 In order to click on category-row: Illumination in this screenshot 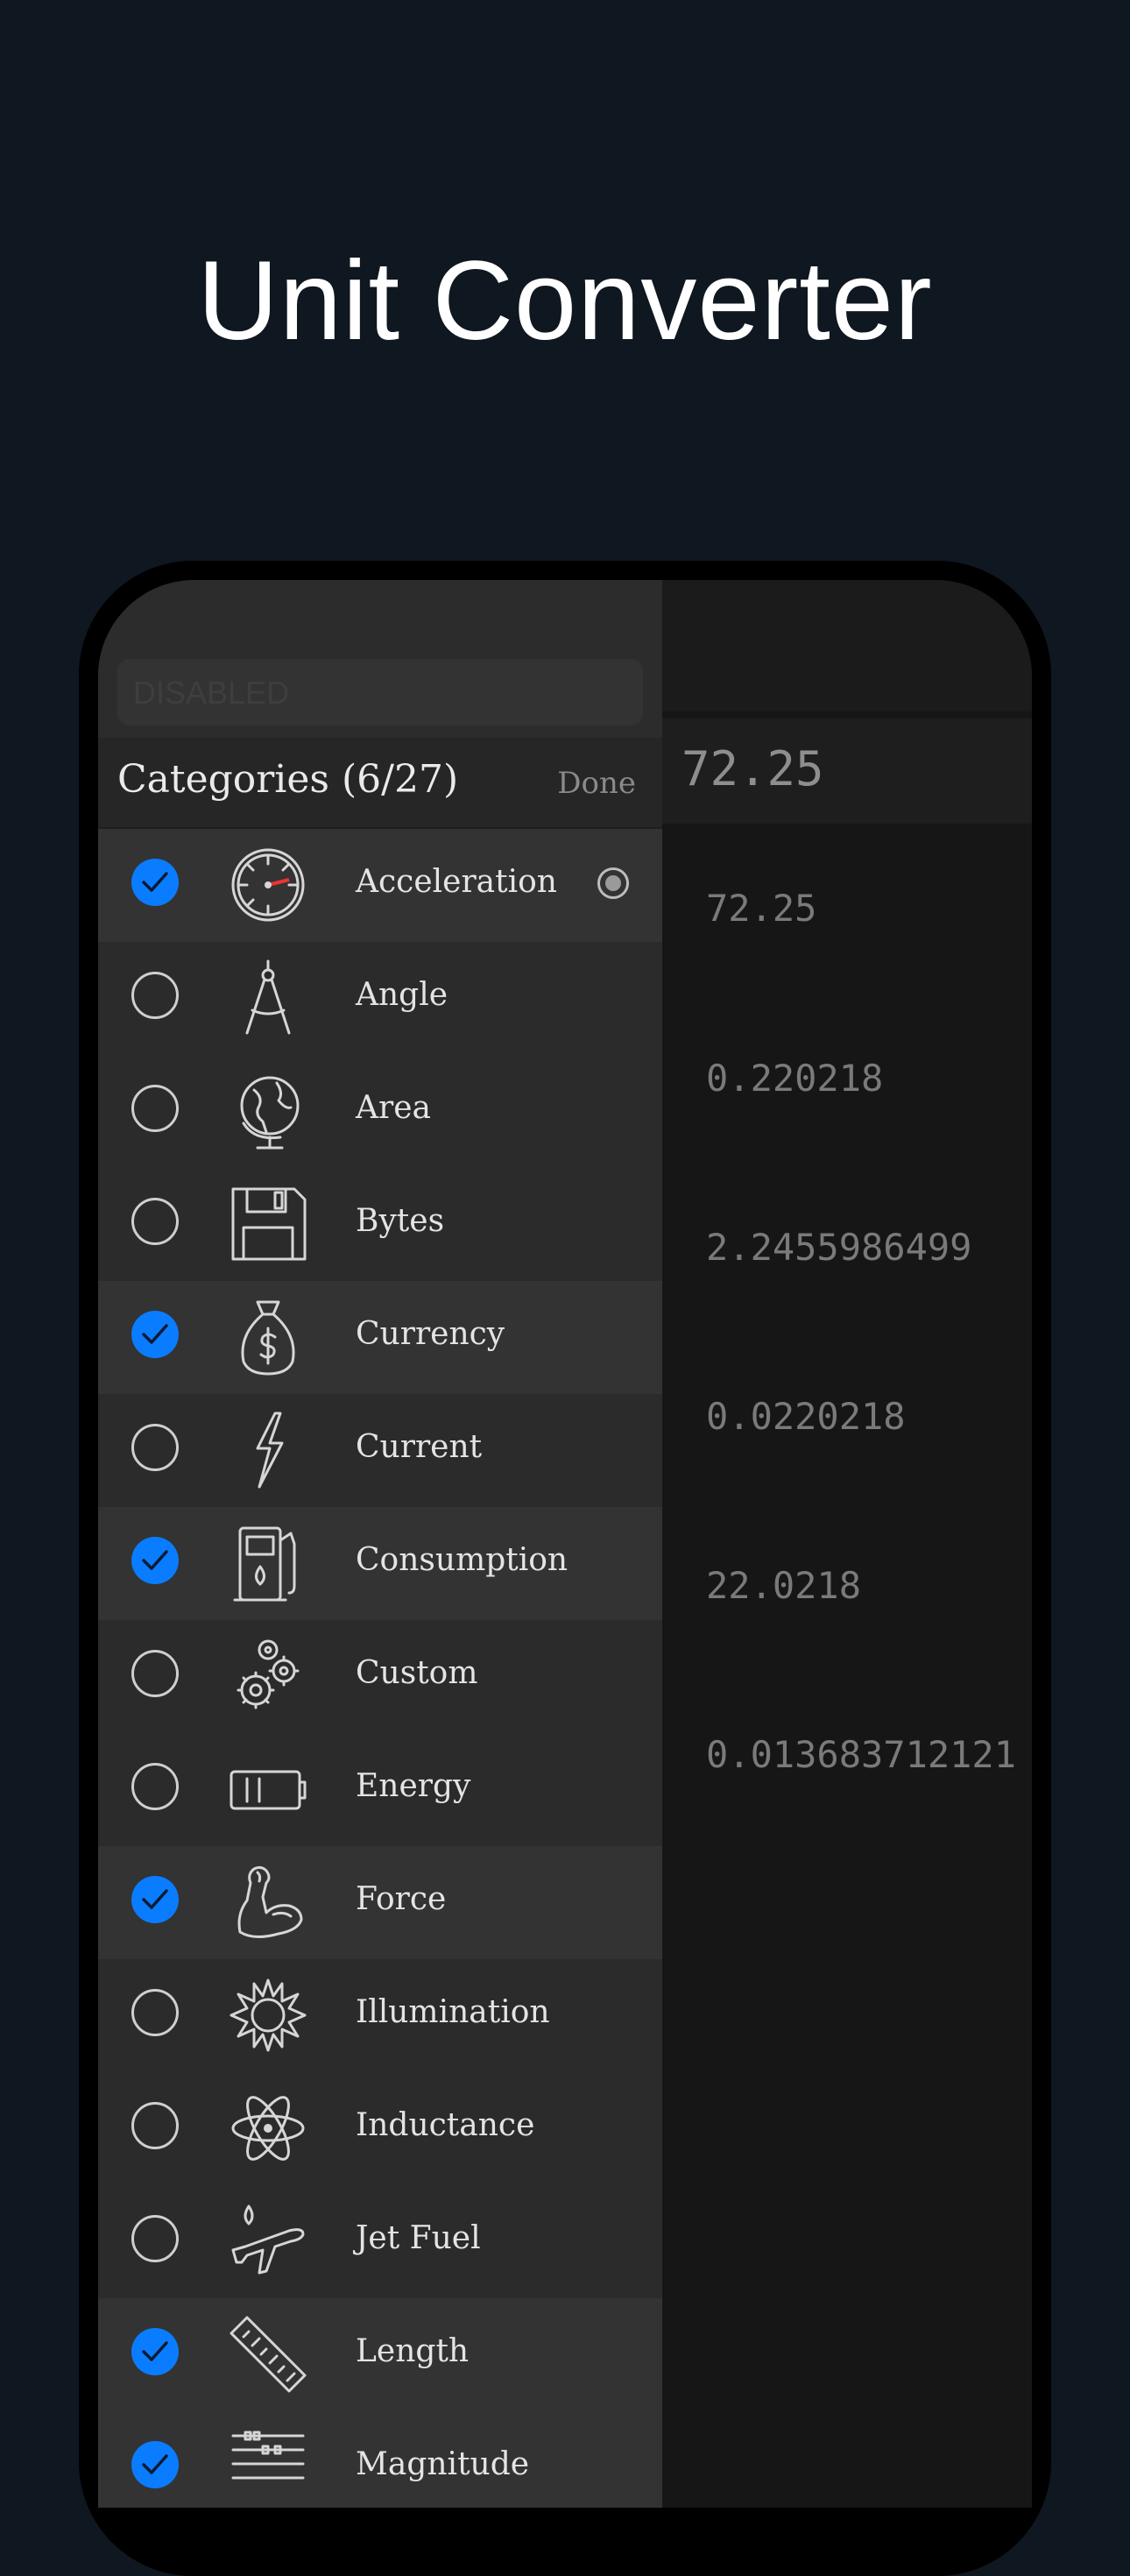, I will do `click(380, 2015)`.